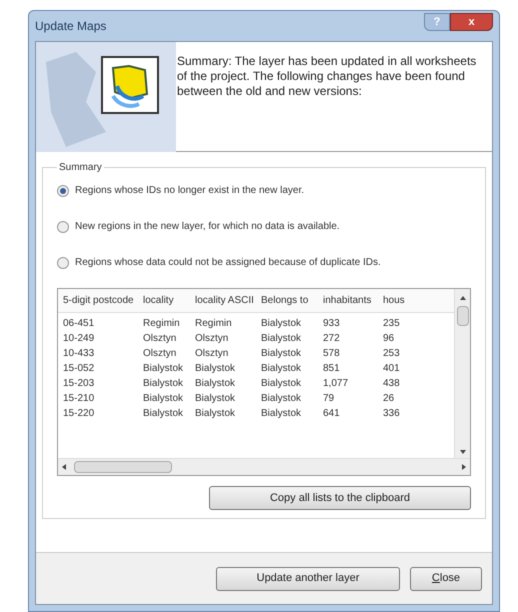 The width and height of the screenshot is (518, 612). Describe the element at coordinates (392, 300) in the screenshot. I see `column-header: hous` at that location.